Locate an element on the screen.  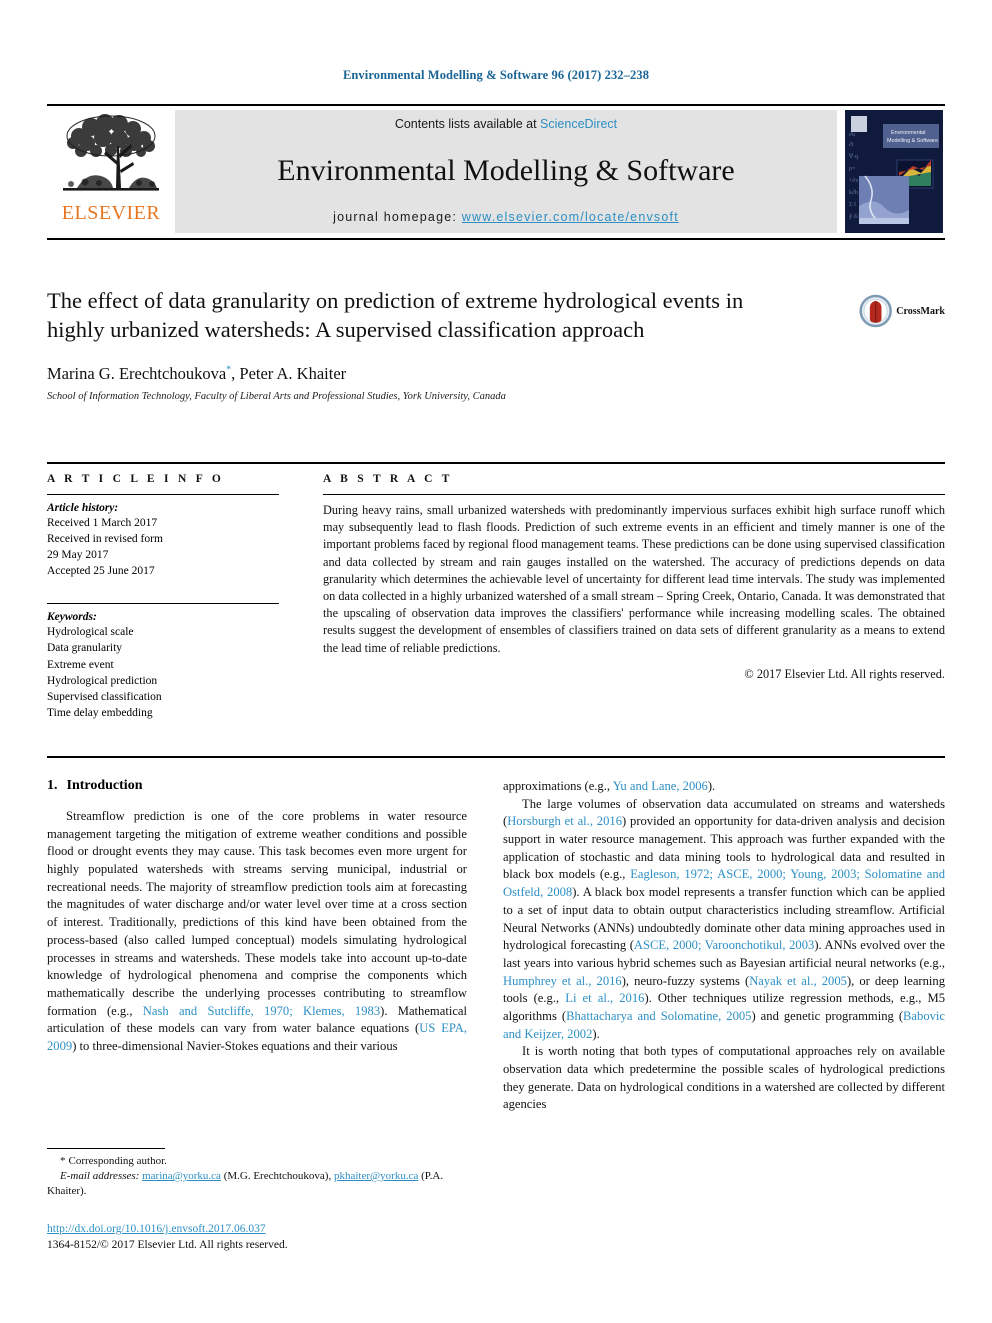
article-info-rule is located at coordinates (163, 494).